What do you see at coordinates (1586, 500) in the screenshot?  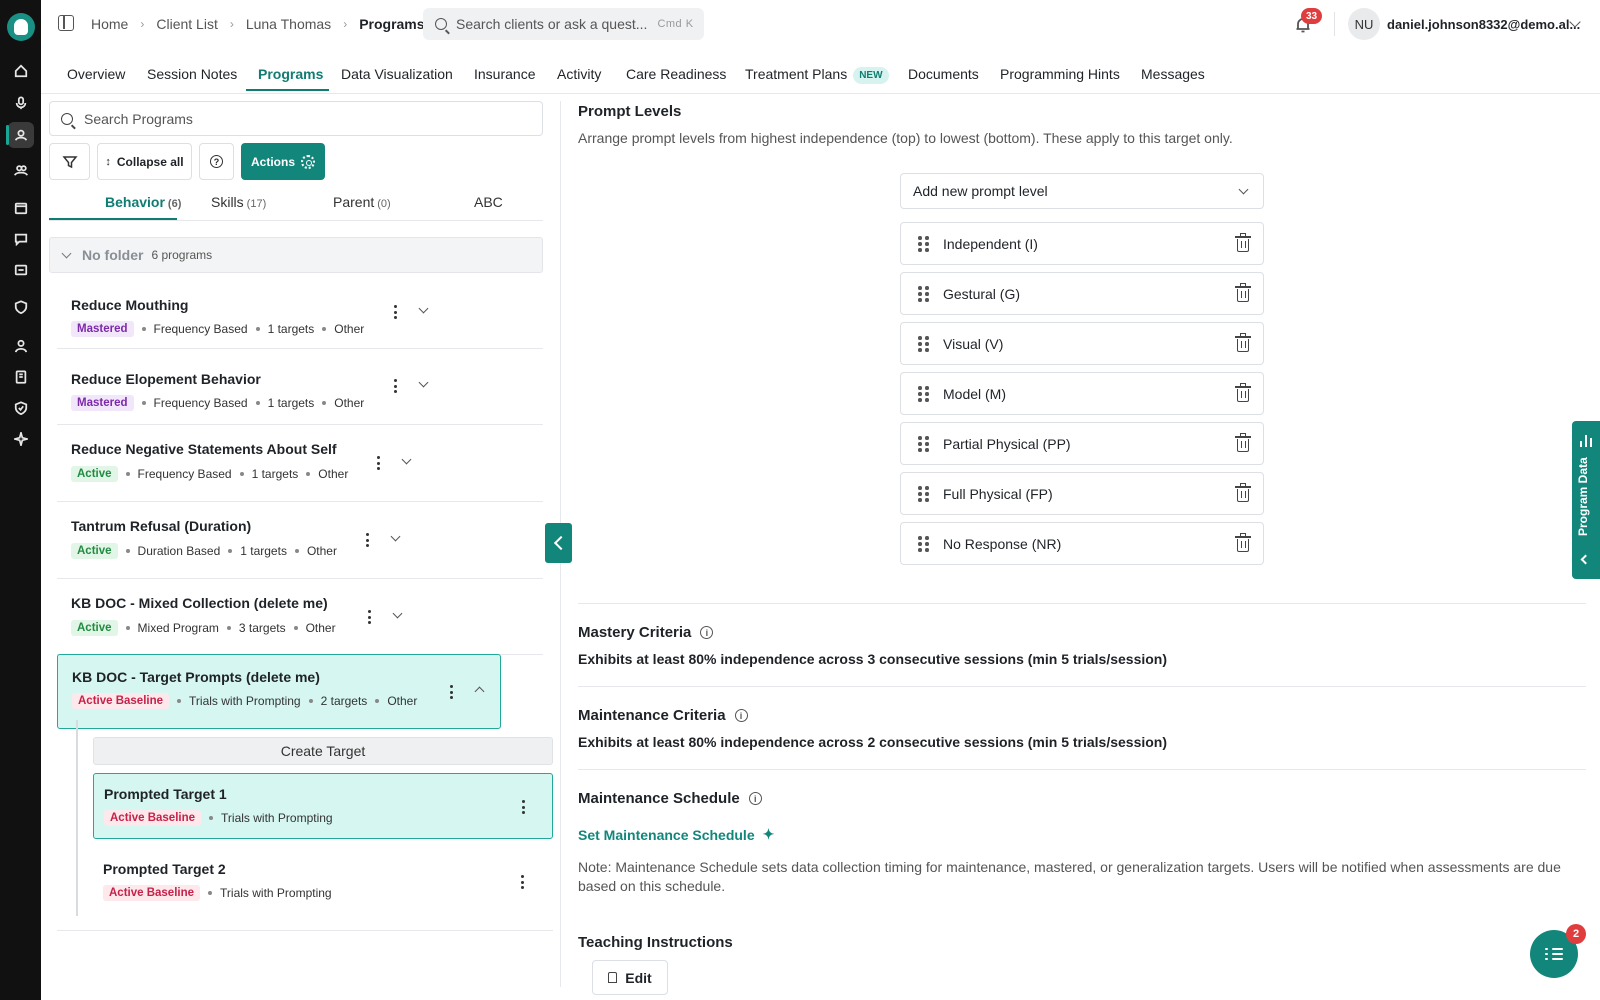 I see `program-data-drawer-tab: Program Data` at bounding box center [1586, 500].